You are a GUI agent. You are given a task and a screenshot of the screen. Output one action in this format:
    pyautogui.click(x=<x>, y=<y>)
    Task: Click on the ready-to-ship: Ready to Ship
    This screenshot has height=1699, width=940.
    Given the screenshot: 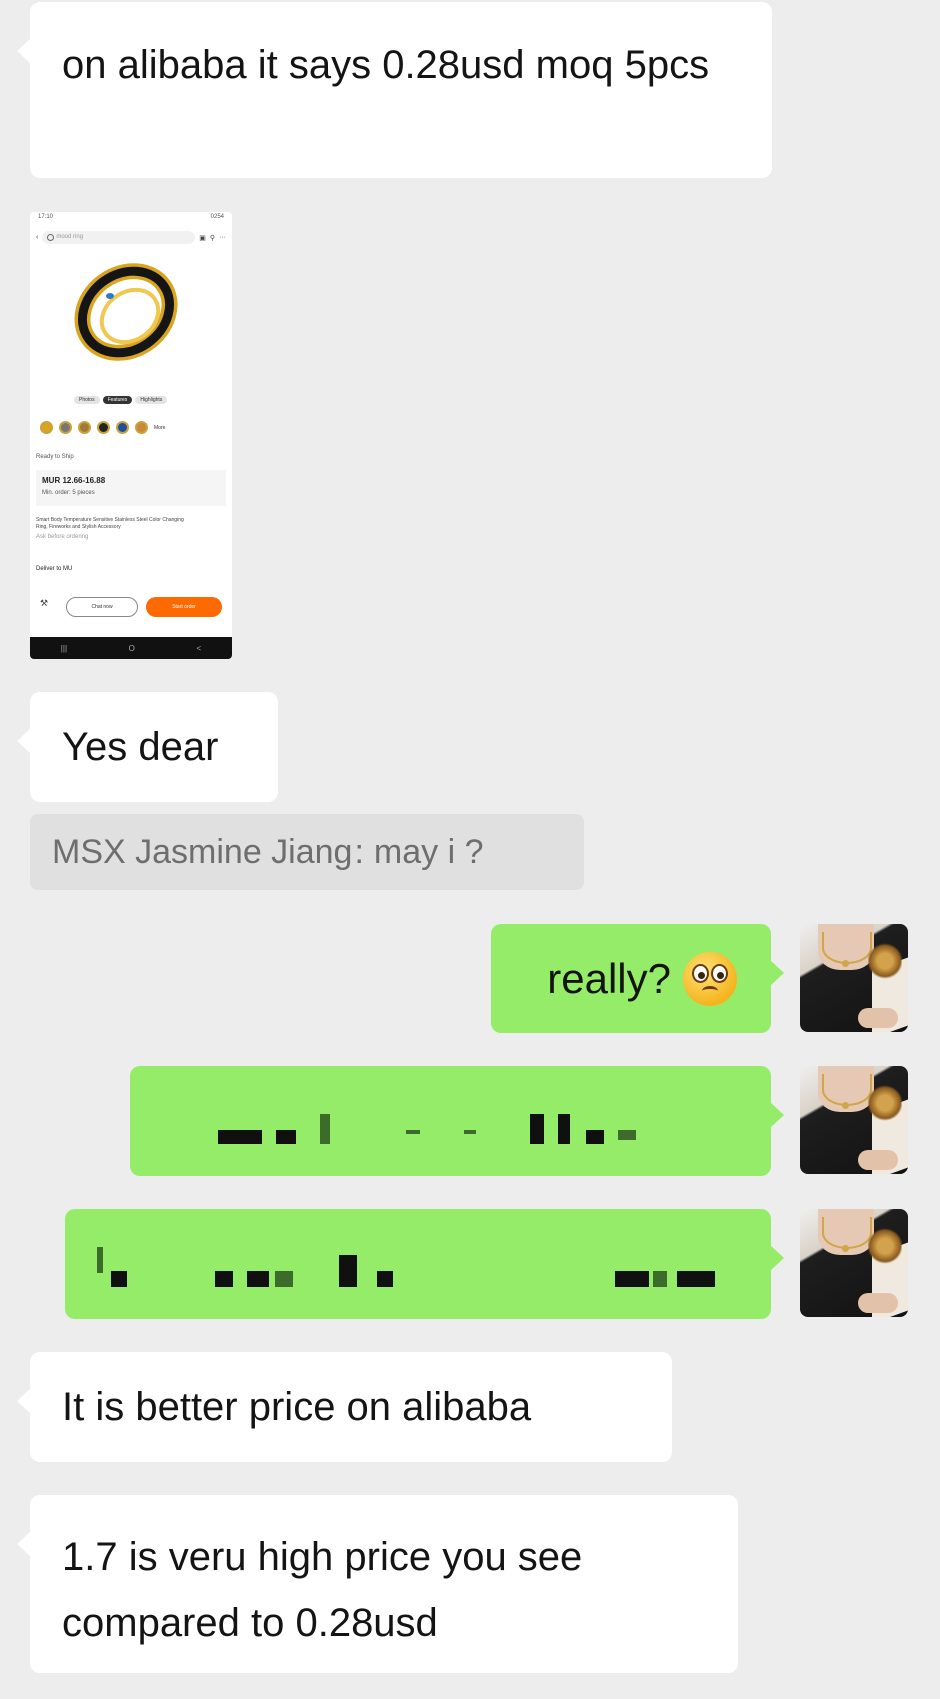 What is the action you would take?
    pyautogui.click(x=55, y=457)
    